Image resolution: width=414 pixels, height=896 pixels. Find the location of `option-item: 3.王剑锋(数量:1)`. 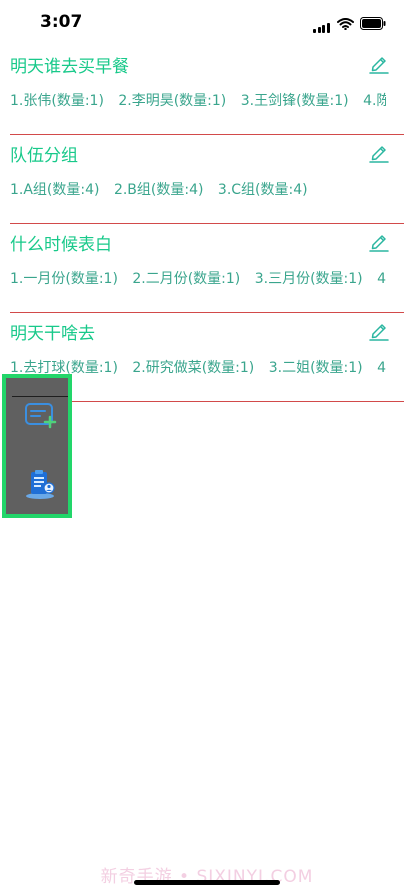

option-item: 3.王剑锋(数量:1) is located at coordinates (294, 101).